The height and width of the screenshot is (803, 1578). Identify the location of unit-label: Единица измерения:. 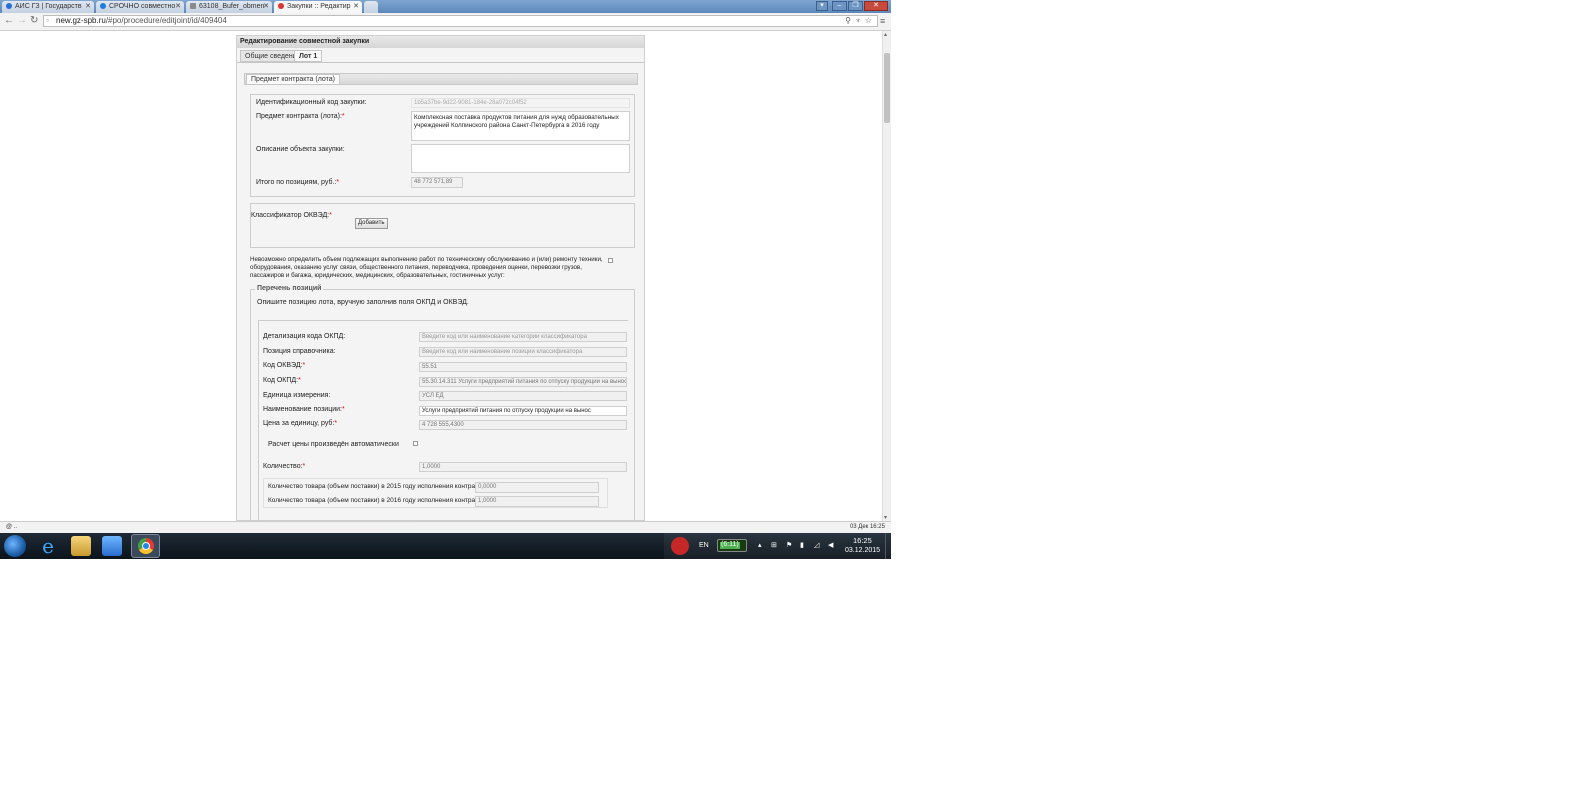
(297, 395).